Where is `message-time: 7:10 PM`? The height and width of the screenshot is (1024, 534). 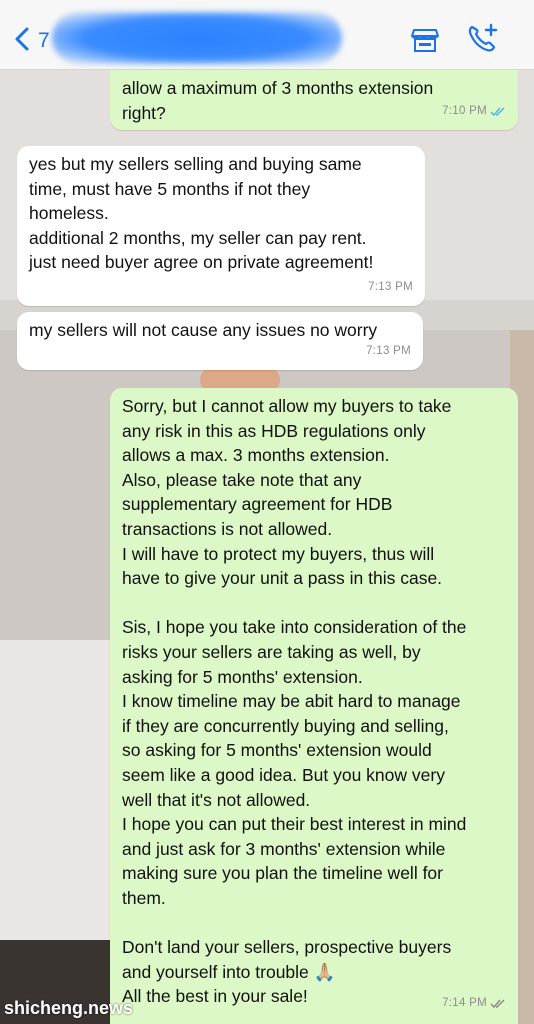 message-time: 7:10 PM is located at coordinates (464, 111).